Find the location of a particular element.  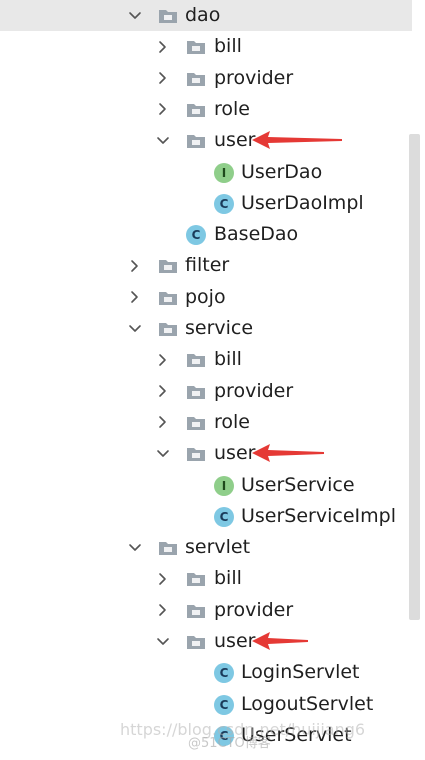

tree-item-label: pojo is located at coordinates (205, 296).